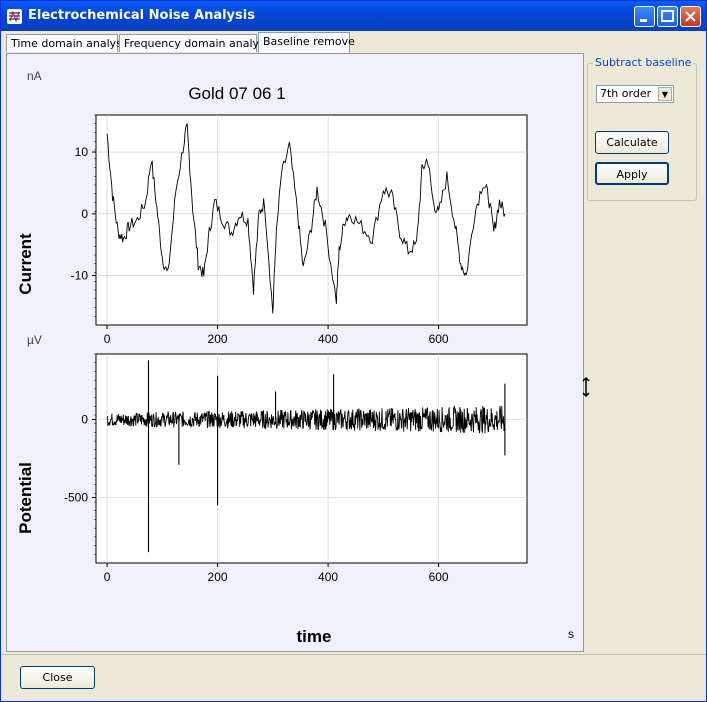  Describe the element at coordinates (68, 43) in the screenshot. I see `tab-time-domain: Time domain analysis` at that location.